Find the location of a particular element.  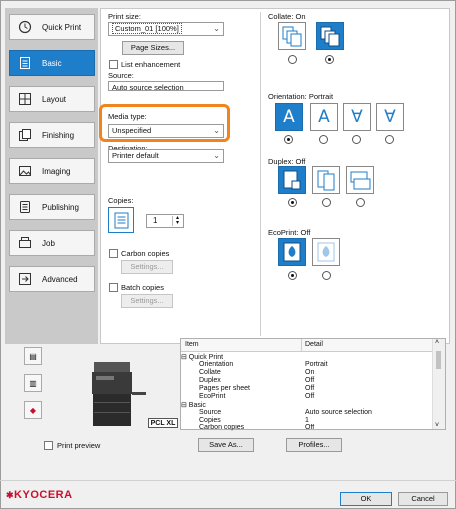

copies-stepper: 1 ▴ ▾ is located at coordinates (165, 221).